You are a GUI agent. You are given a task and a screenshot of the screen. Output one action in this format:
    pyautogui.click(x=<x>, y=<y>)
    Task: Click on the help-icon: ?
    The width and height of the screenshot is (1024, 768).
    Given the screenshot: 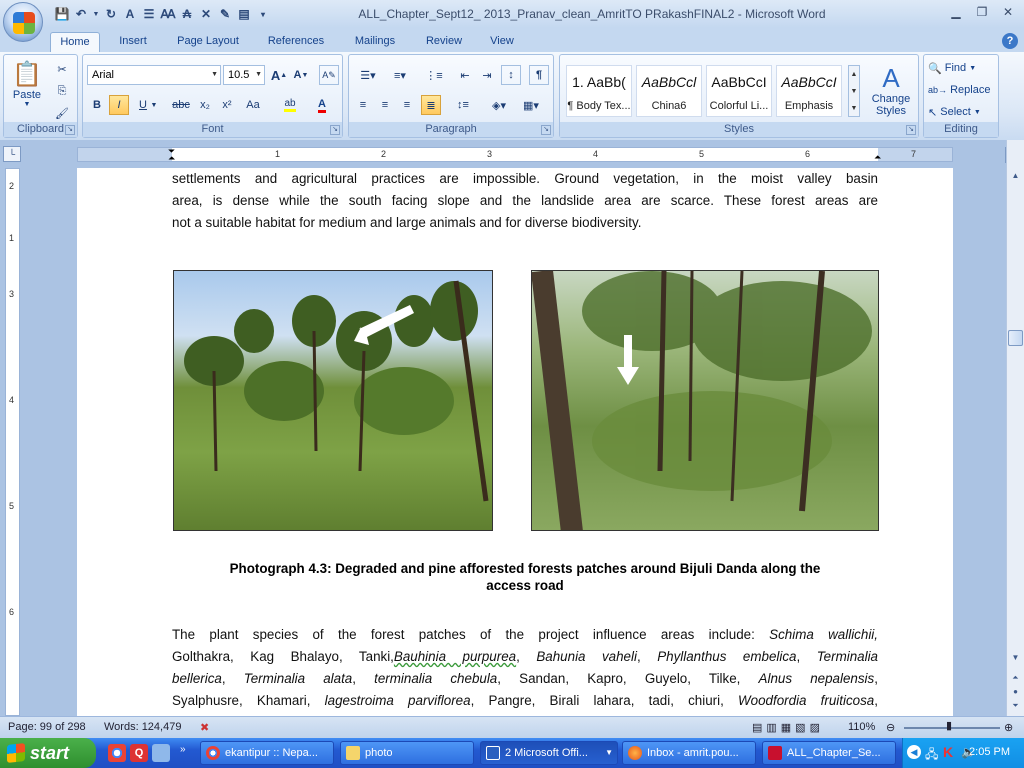 What is the action you would take?
    pyautogui.click(x=1010, y=41)
    